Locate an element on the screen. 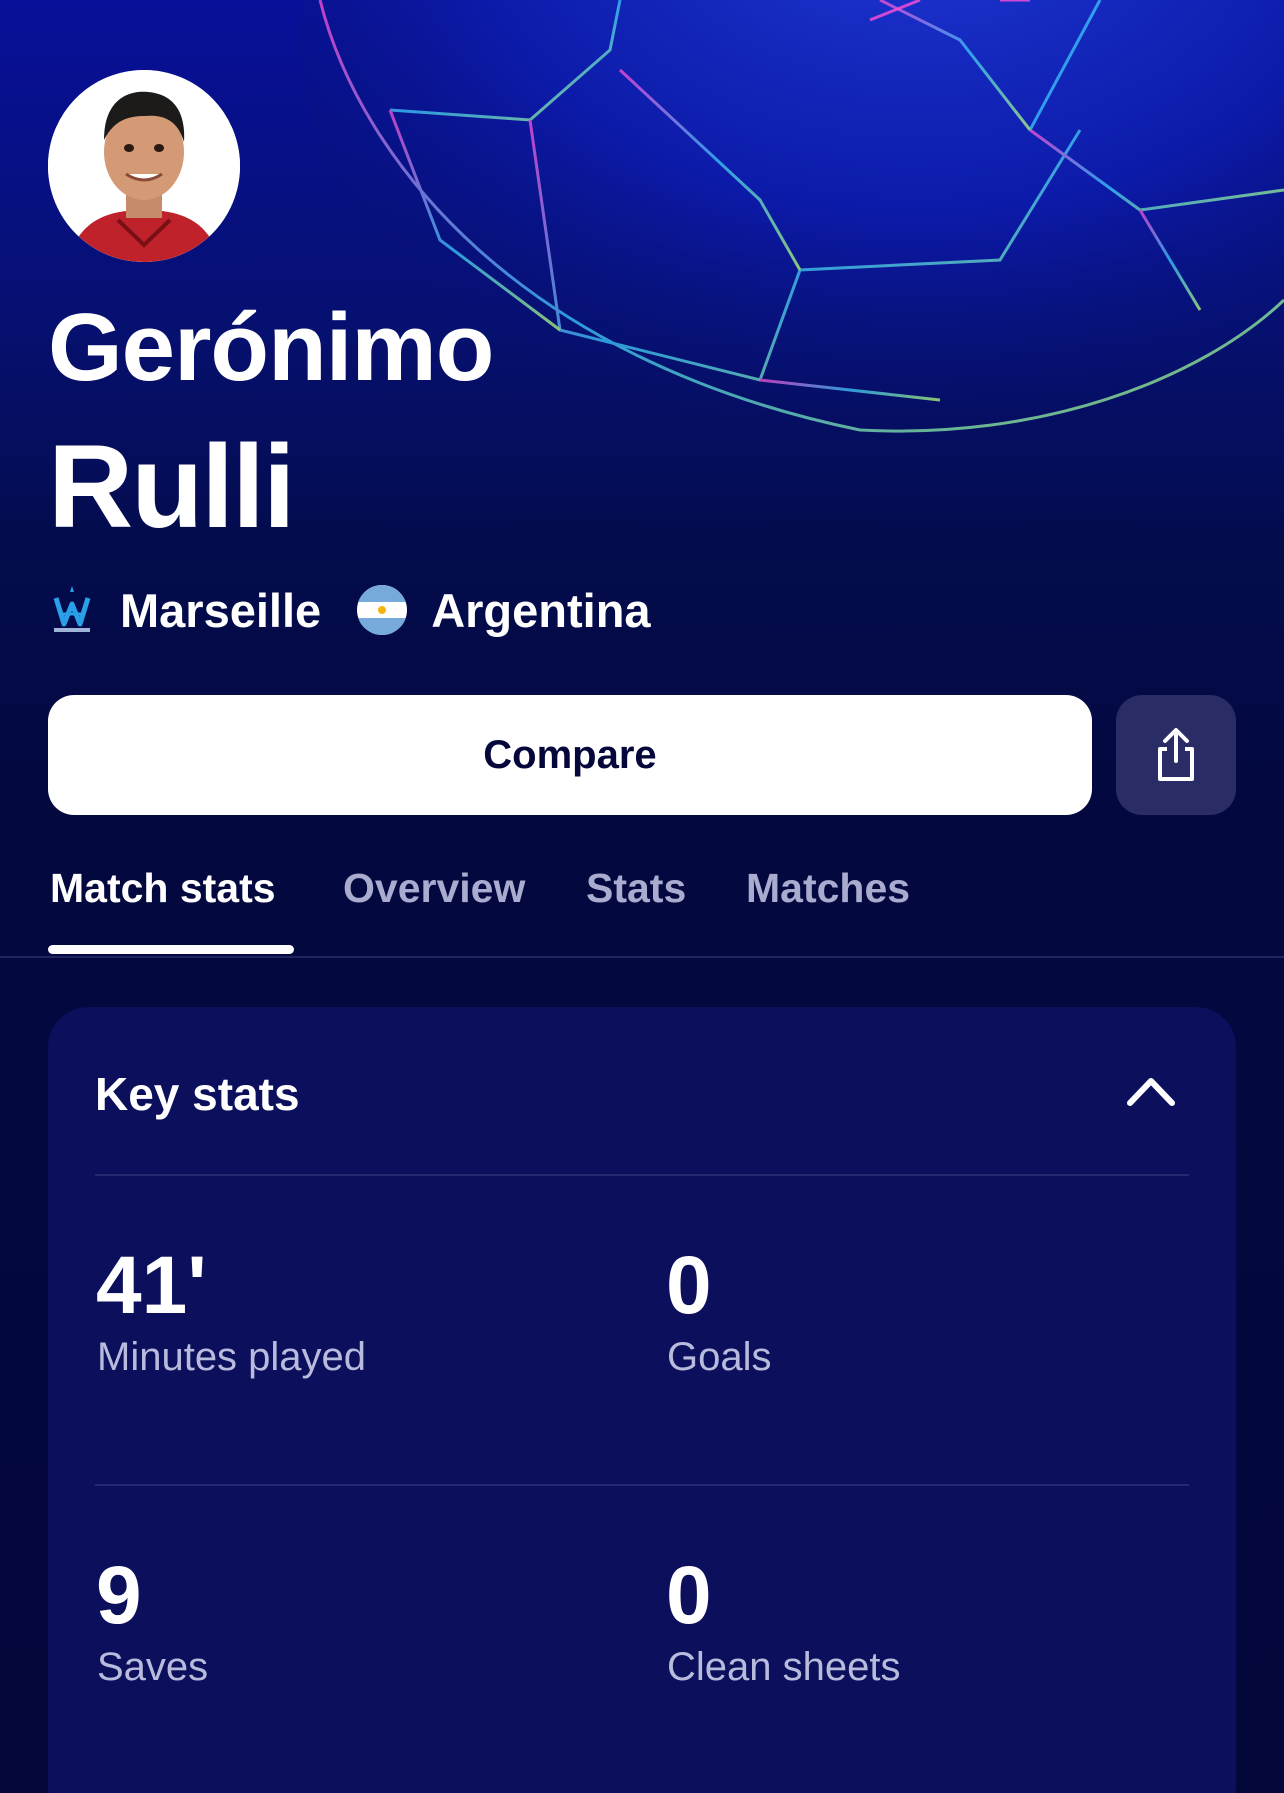  active-tab-indicator is located at coordinates (171, 949).